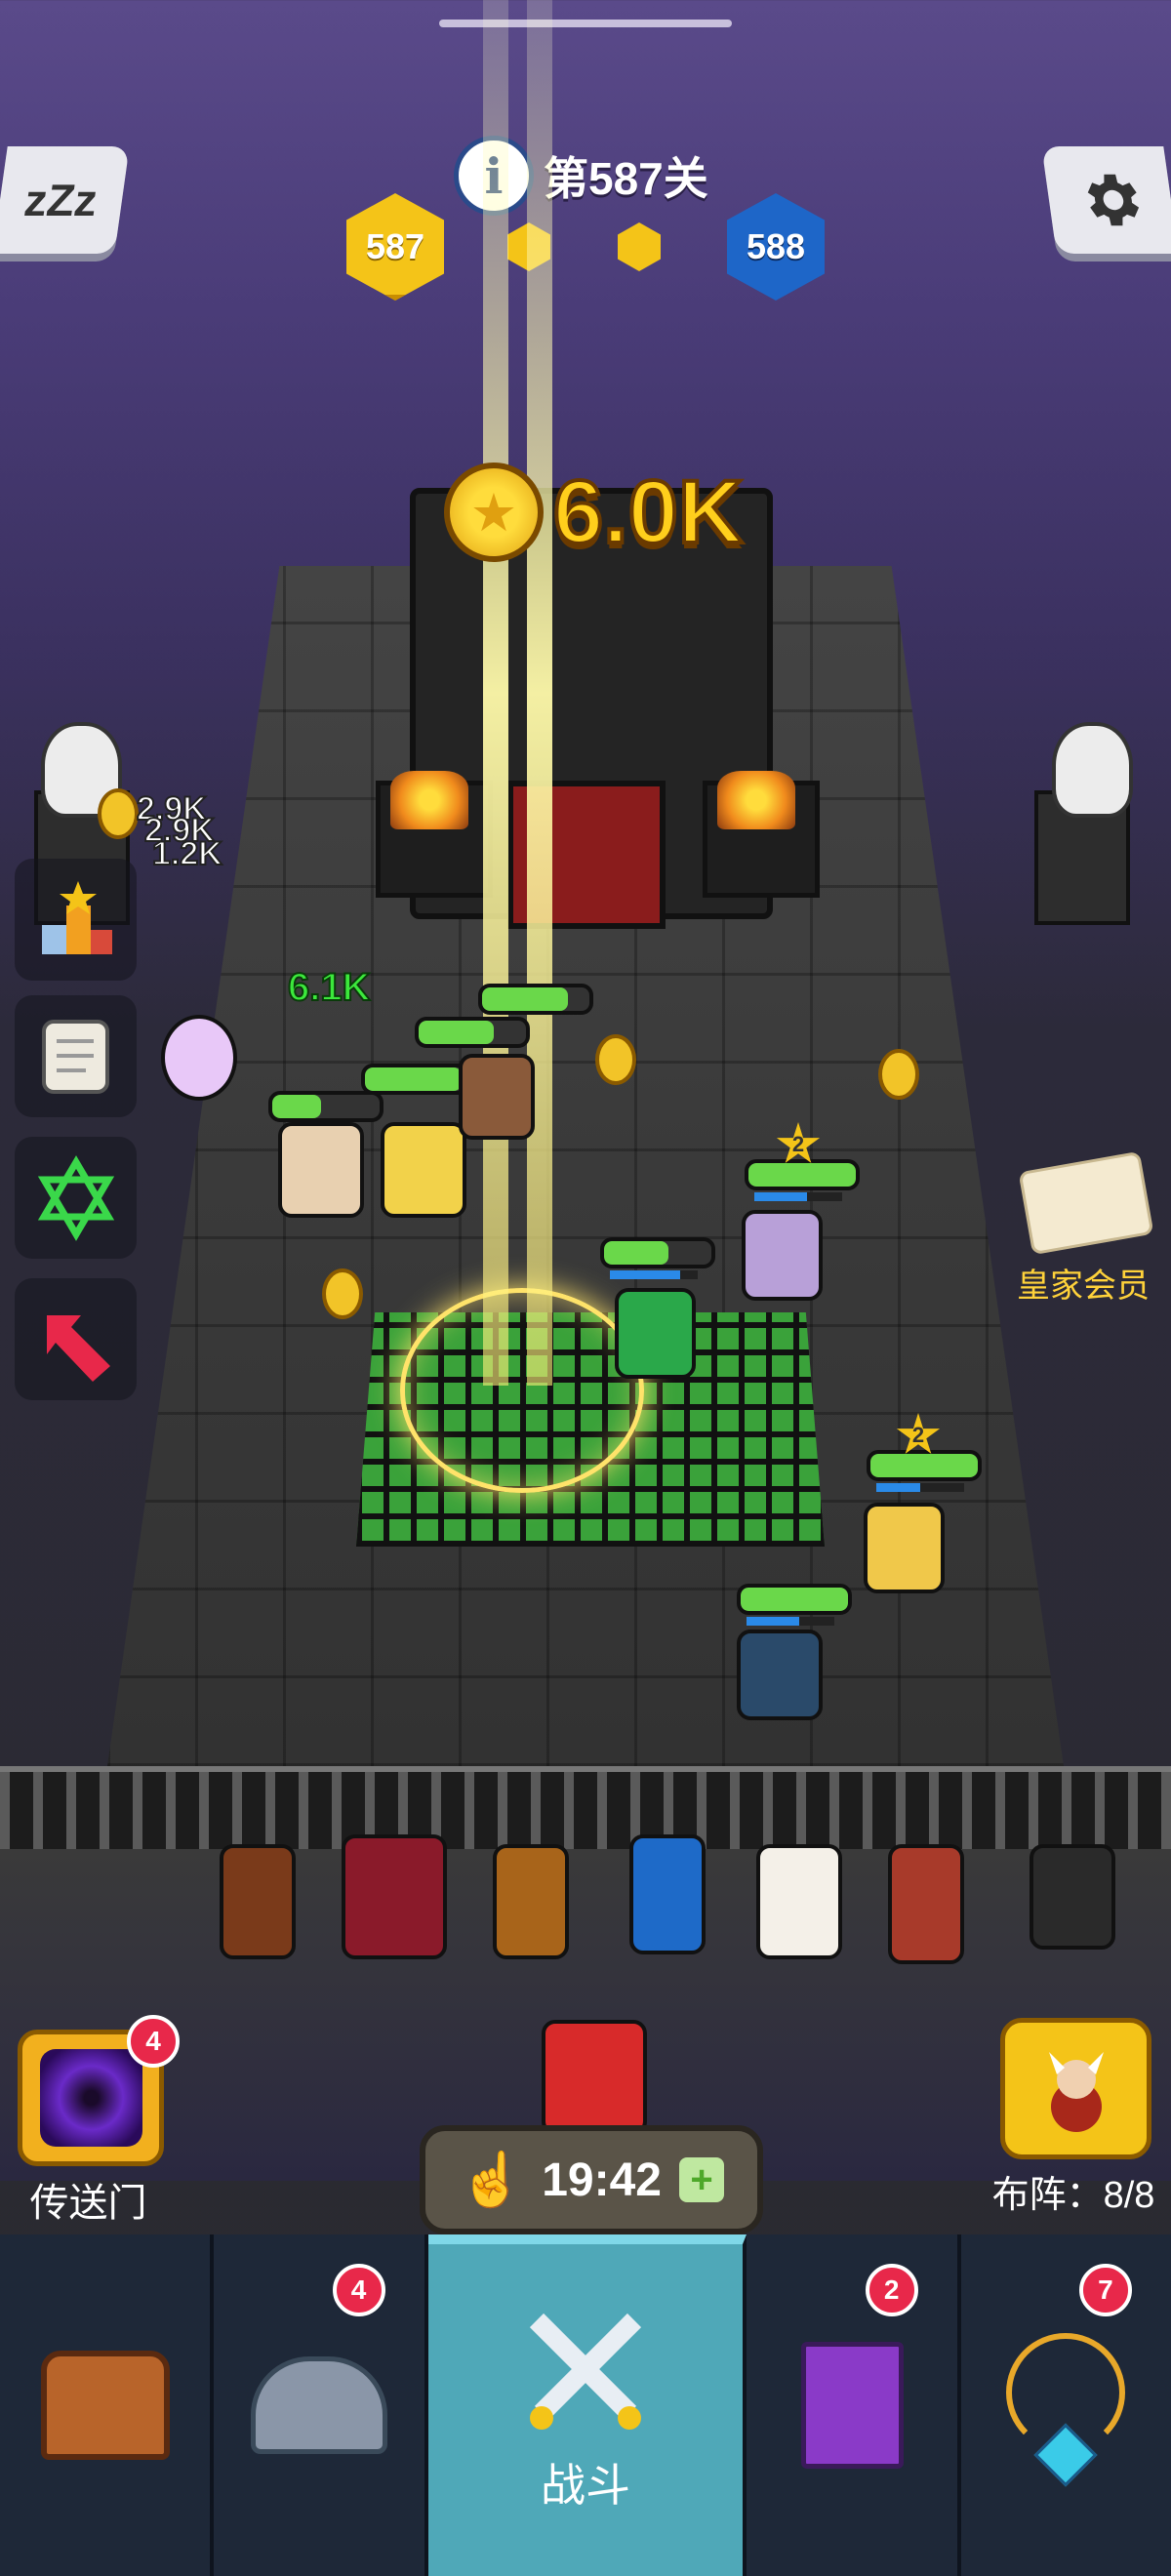 The width and height of the screenshot is (1171, 2576). I want to click on trophy-button, so click(76, 920).